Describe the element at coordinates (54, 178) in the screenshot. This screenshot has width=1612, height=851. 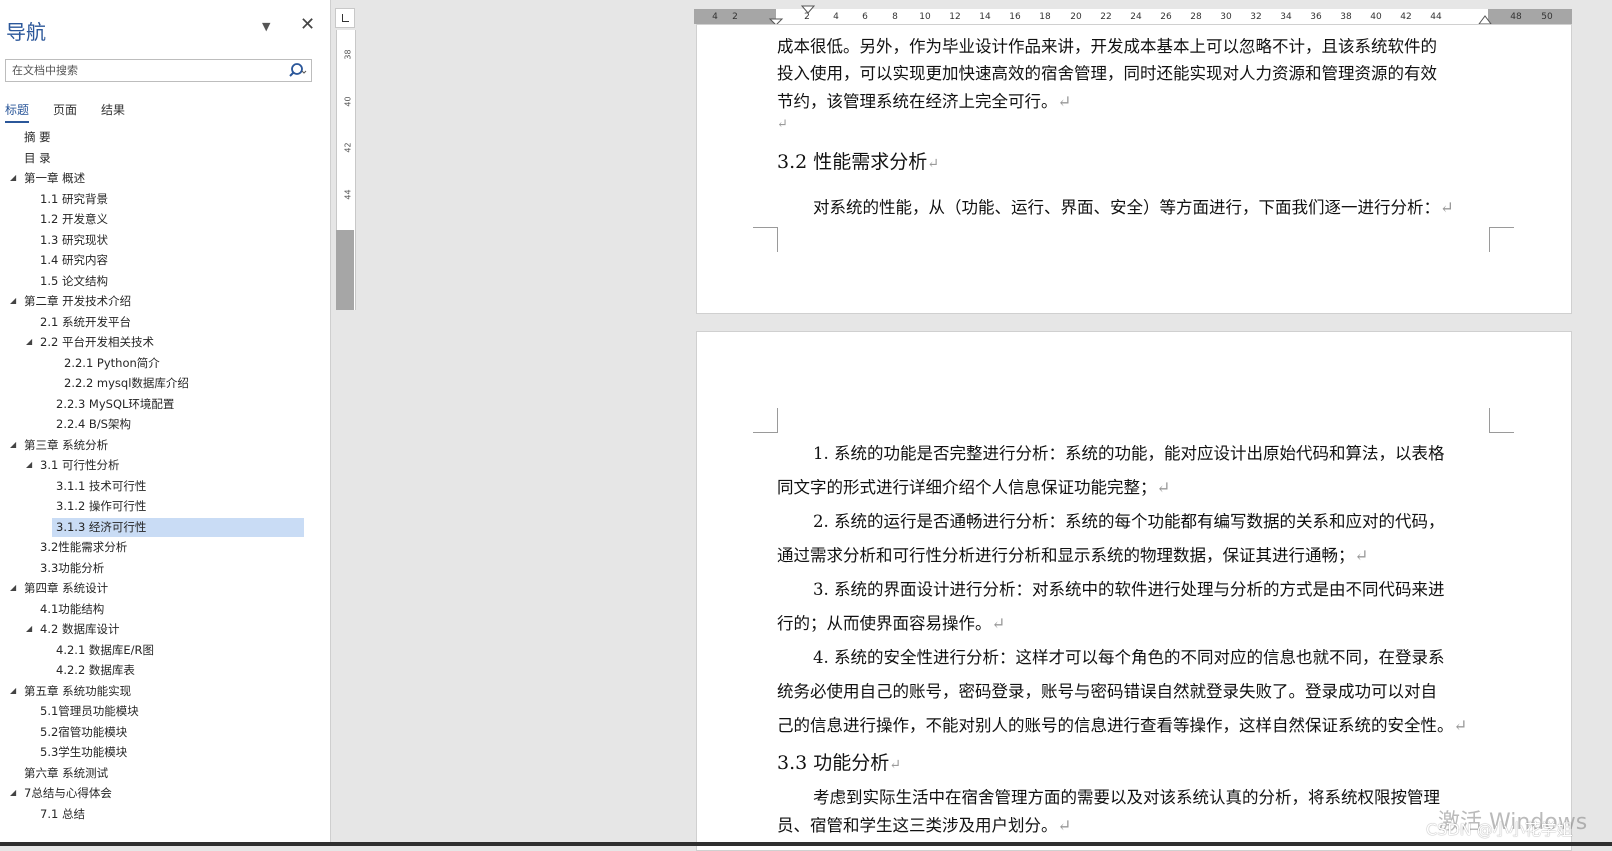
I see `nav-heading-item: 第一章 概述` at that location.